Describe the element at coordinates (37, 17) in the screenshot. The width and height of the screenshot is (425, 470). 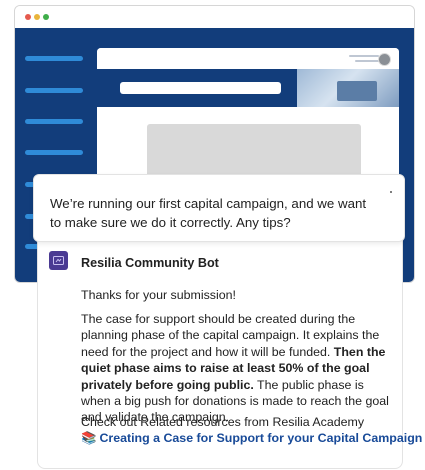
I see `minimize-window-dot` at that location.